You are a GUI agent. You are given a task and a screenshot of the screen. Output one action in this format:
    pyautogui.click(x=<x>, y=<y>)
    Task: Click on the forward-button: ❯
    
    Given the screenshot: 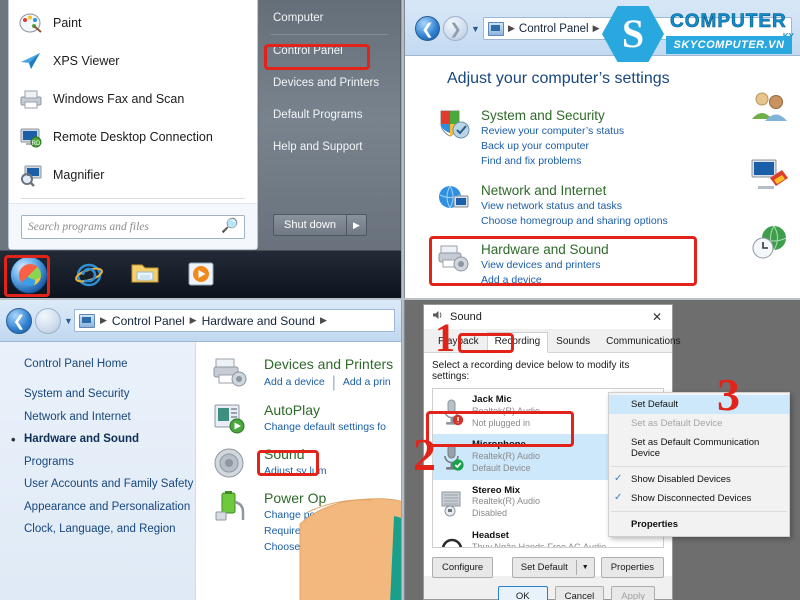 What is the action you would take?
    pyautogui.click(x=455, y=28)
    